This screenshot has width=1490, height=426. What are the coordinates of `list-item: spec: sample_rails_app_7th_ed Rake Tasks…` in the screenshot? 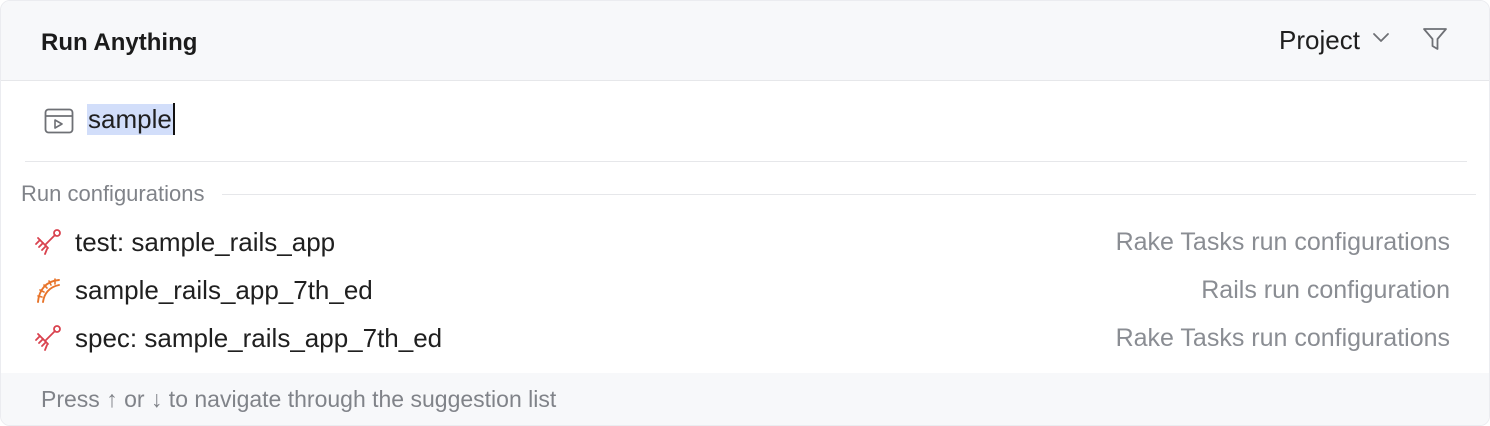 It's located at (745, 338).